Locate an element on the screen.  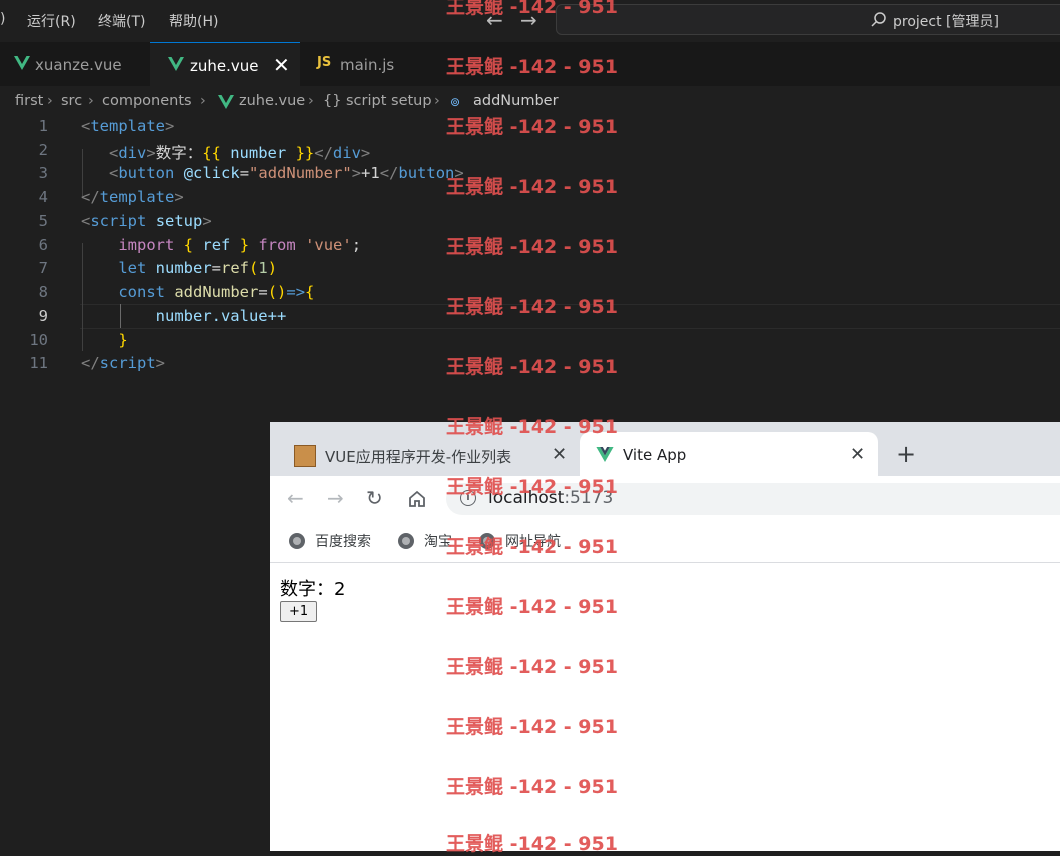
code-line: <template> is located at coordinates (128, 126).